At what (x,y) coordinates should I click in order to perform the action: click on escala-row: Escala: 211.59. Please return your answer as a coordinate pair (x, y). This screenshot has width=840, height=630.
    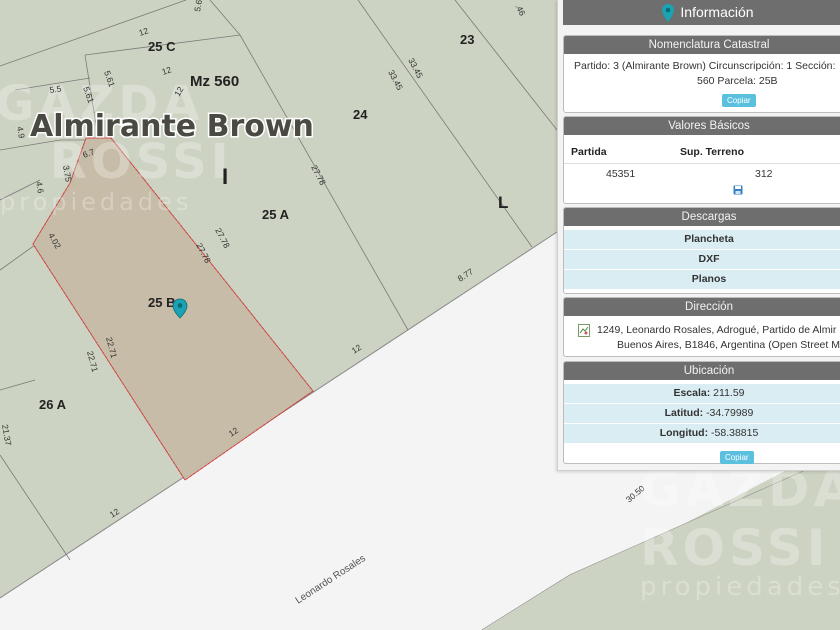
    Looking at the image, I should click on (702, 394).